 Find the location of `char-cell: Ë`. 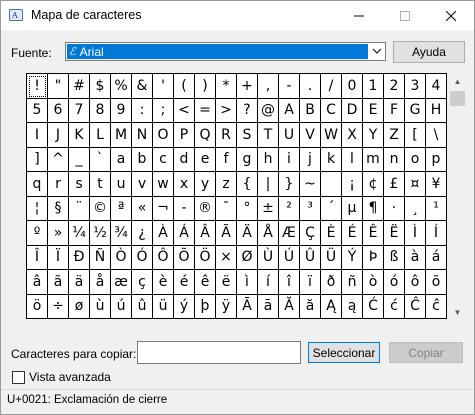

char-cell: Ë is located at coordinates (394, 233).